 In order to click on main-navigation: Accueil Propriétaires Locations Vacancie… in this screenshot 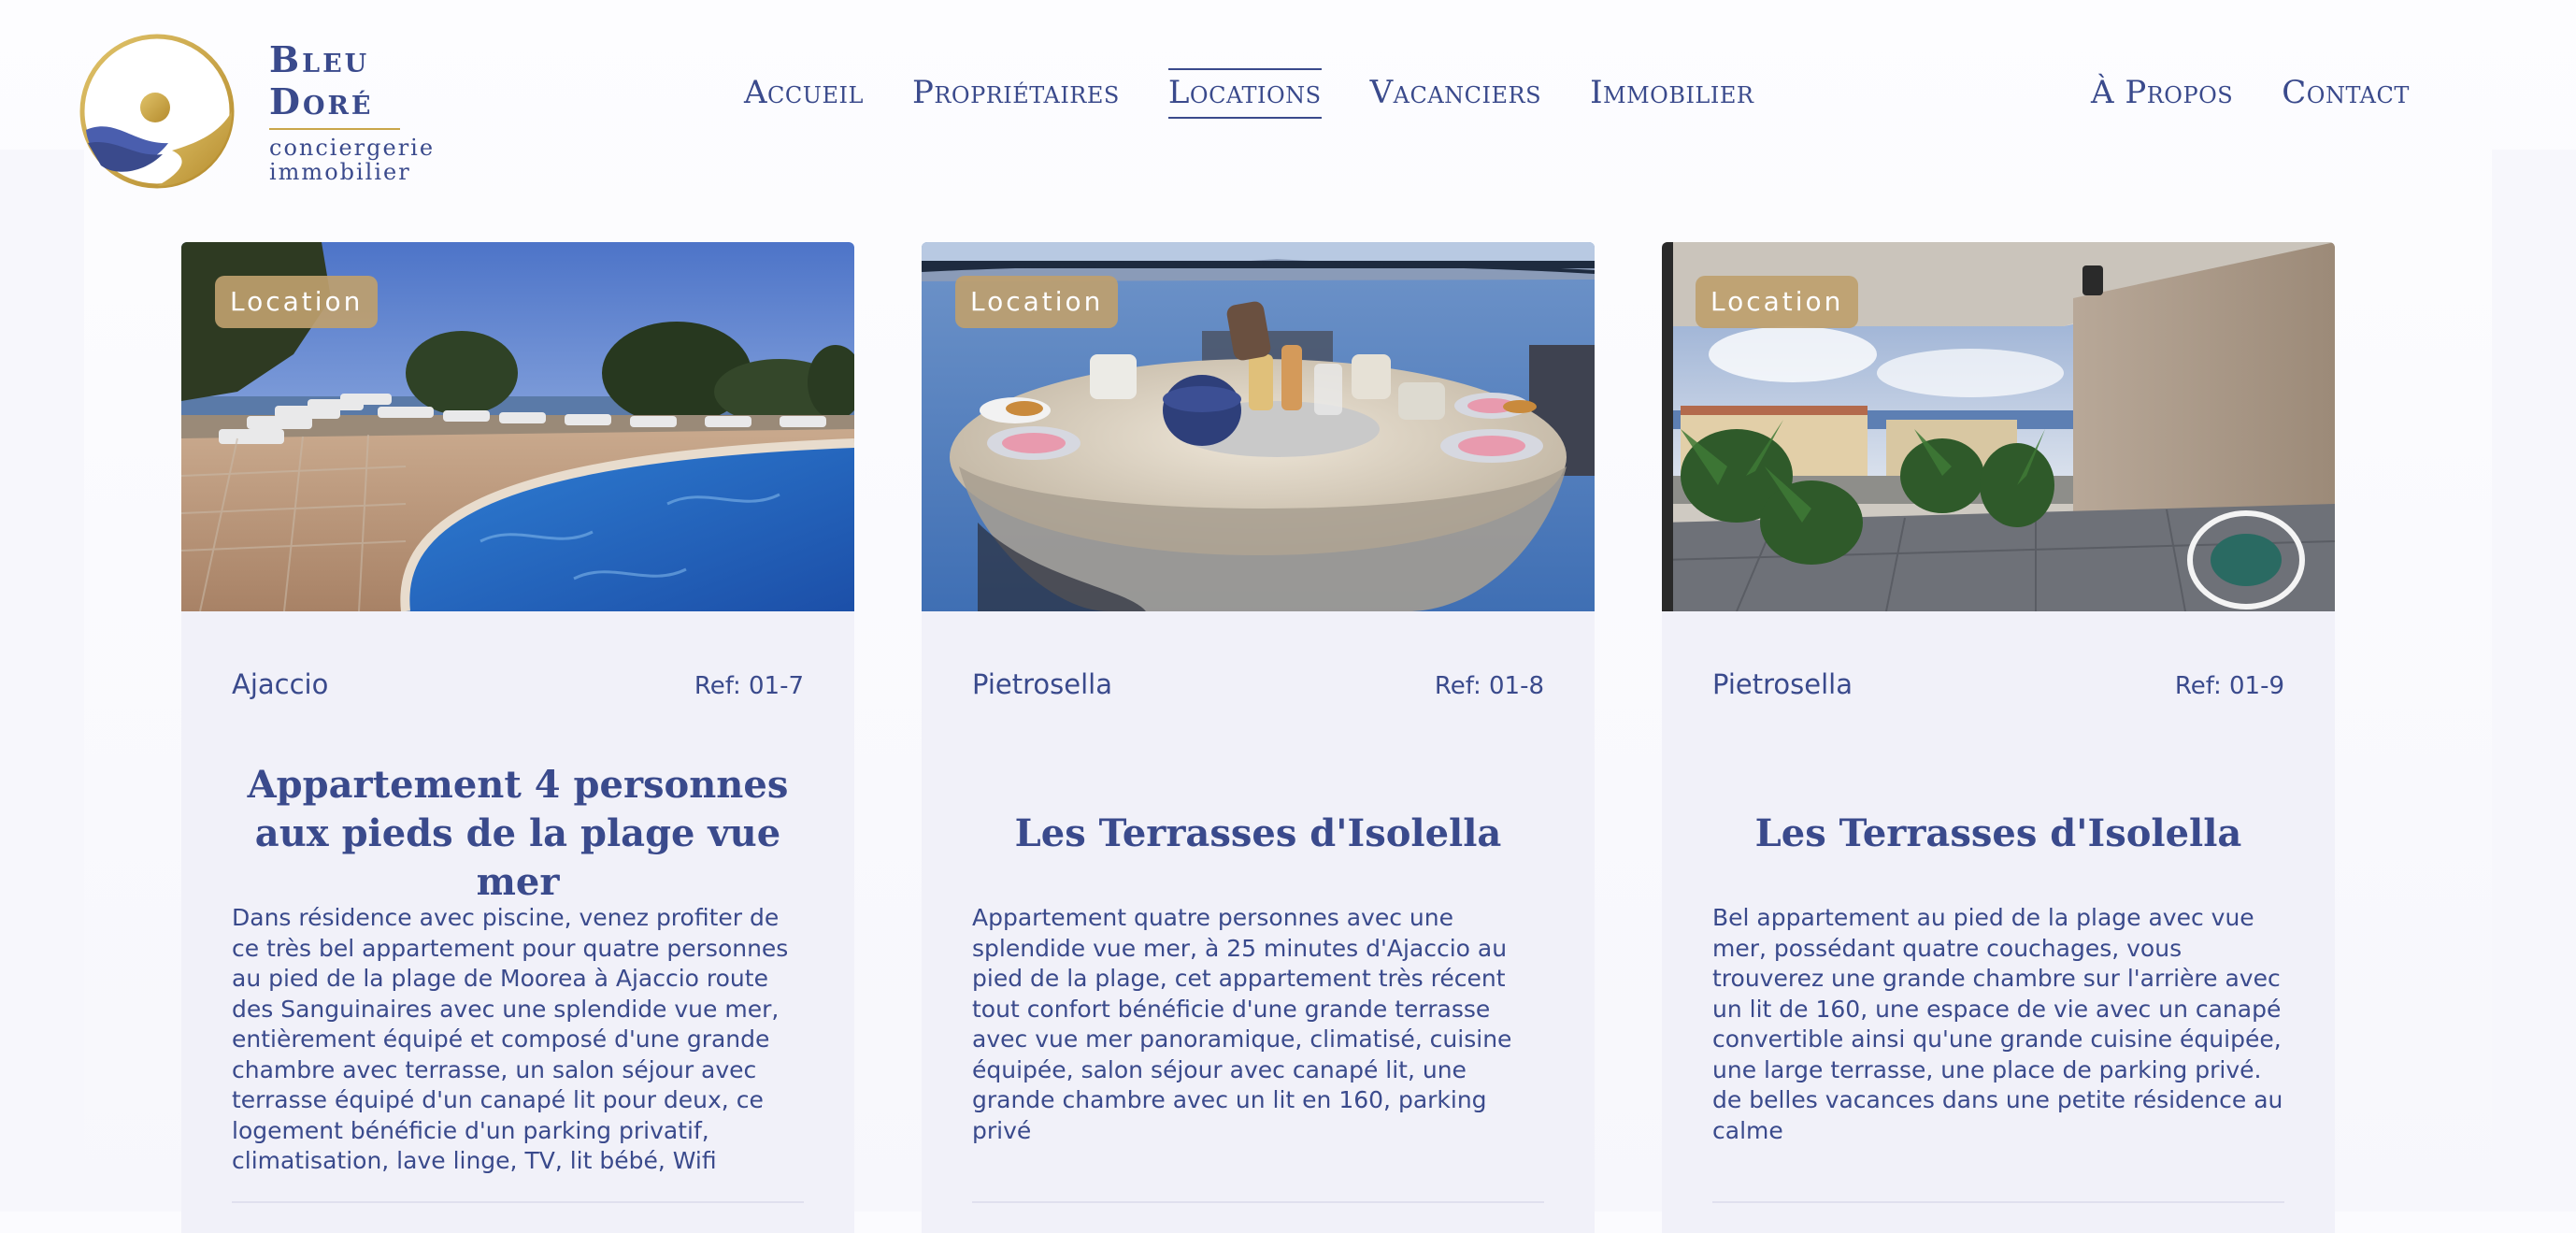, I will do `click(1273, 93)`.